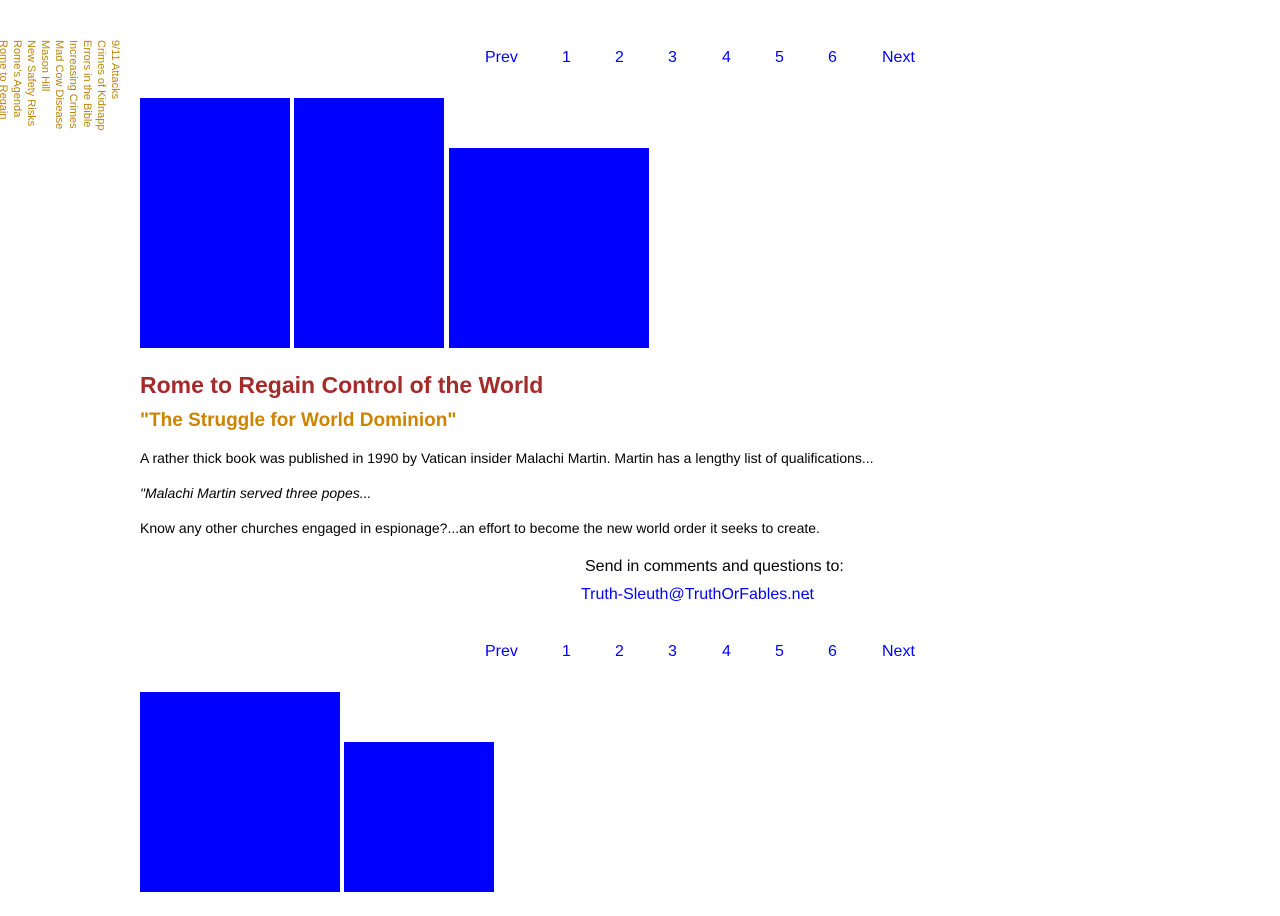 The height and width of the screenshot is (916, 1280). Describe the element at coordinates (808, 594) in the screenshot. I see `contact-period: .` at that location.